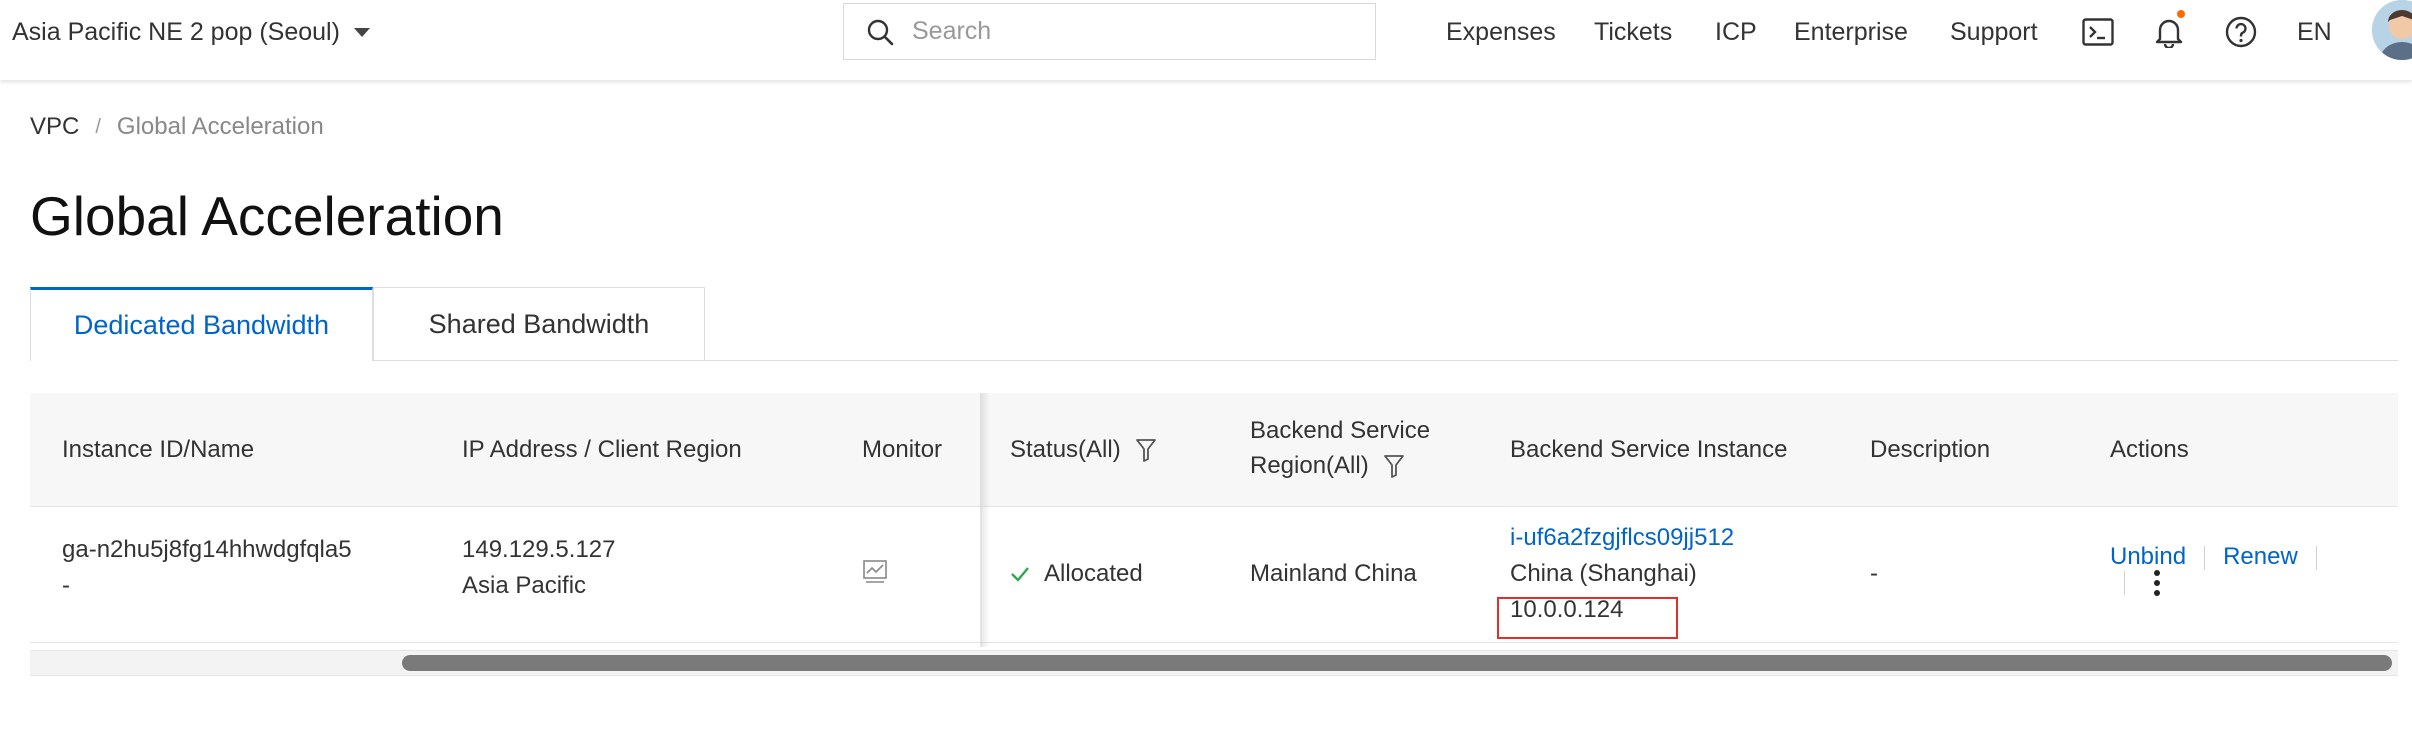  What do you see at coordinates (2148, 556) in the screenshot?
I see `unbind-link: Unbind` at bounding box center [2148, 556].